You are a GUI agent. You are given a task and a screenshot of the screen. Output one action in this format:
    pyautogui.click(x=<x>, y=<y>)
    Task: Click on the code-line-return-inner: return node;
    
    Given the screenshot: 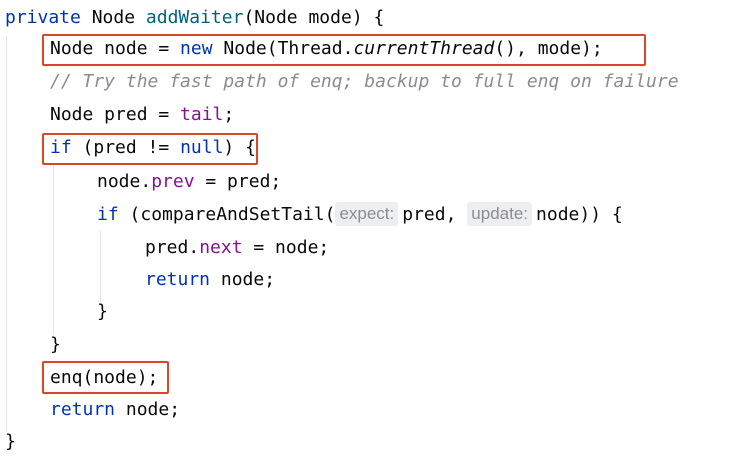 What is the action you would take?
    pyautogui.click(x=210, y=280)
    